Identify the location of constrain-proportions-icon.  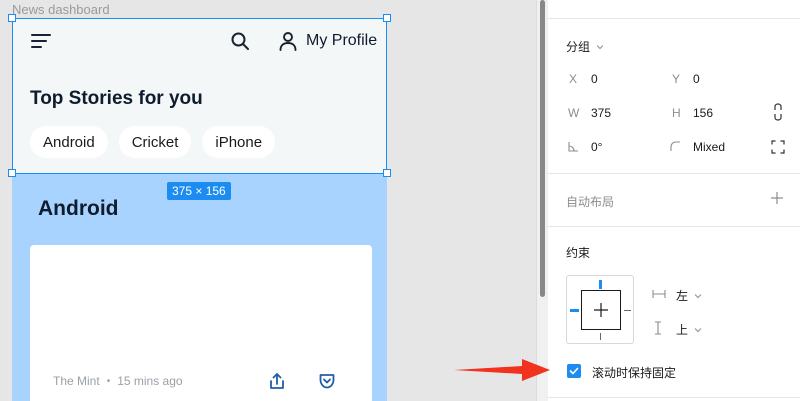
(778, 112).